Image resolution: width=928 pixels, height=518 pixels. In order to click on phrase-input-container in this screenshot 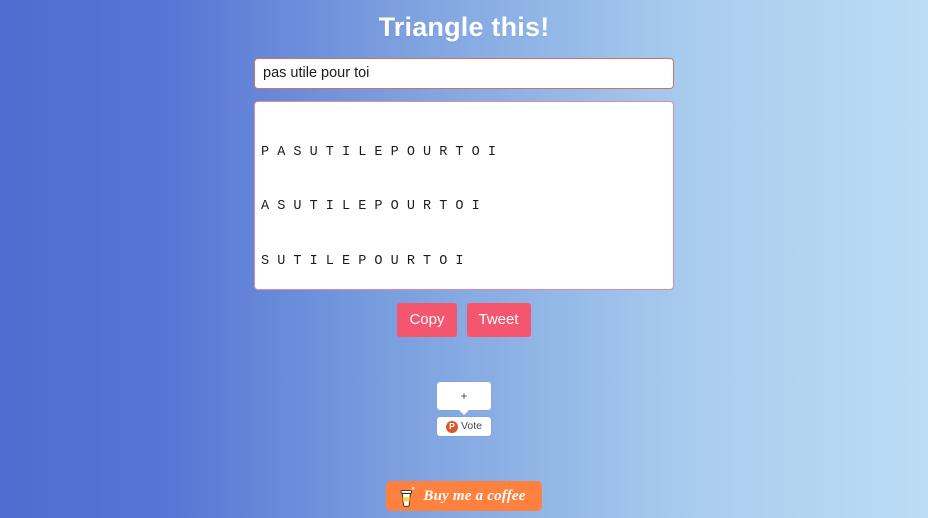, I will do `click(464, 73)`.